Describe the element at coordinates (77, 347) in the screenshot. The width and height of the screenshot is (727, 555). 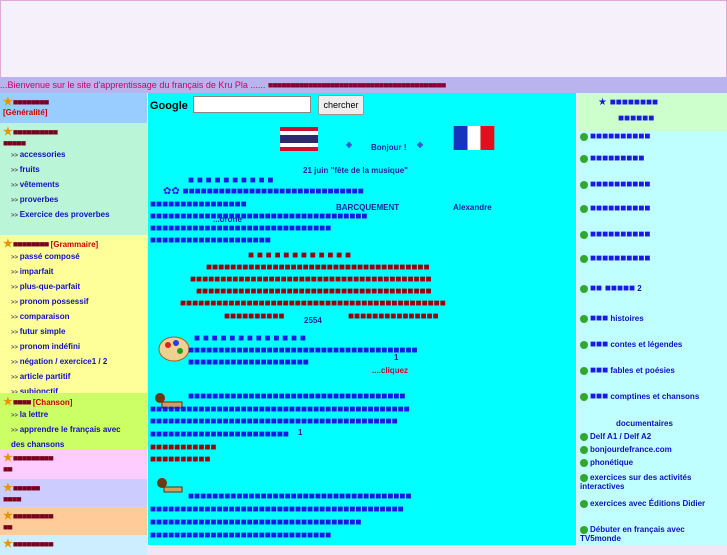
I see `menu-item-pronom-indefini: pronom indéfini` at that location.